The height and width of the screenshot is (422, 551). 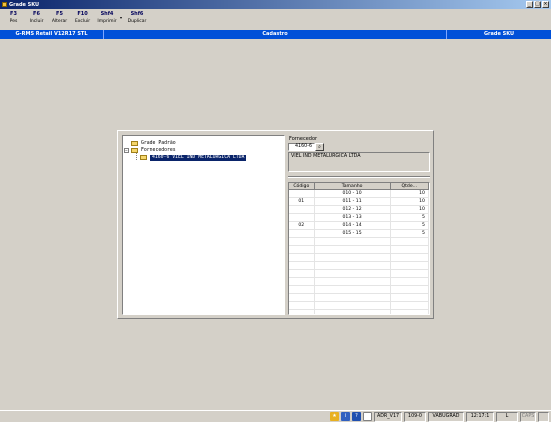 I want to click on duplicate-label: Duplicar, so click(x=137, y=21).